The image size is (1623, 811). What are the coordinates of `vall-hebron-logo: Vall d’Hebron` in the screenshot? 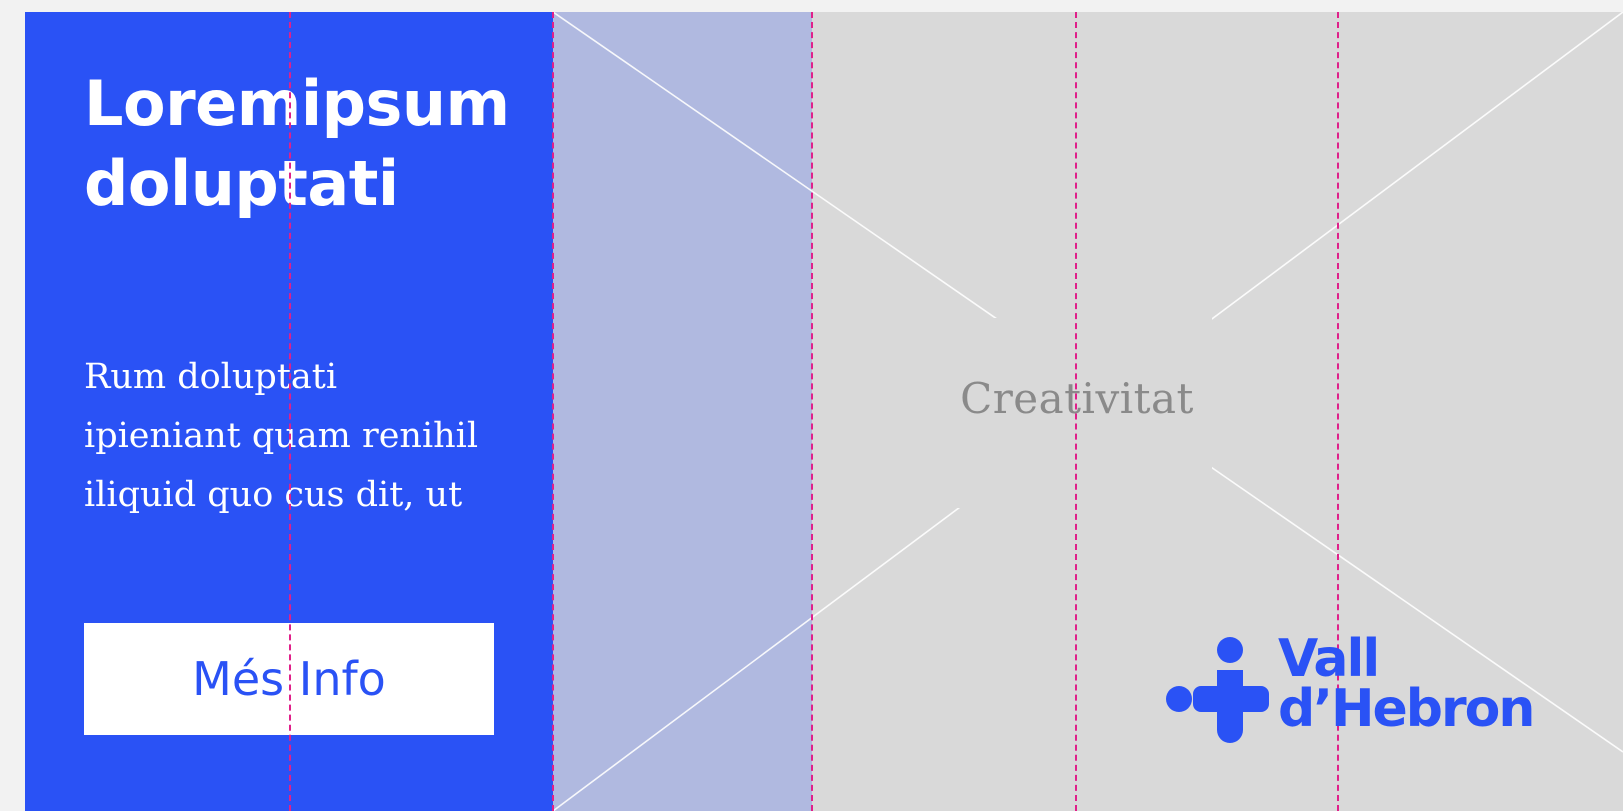 It's located at (1360, 688).